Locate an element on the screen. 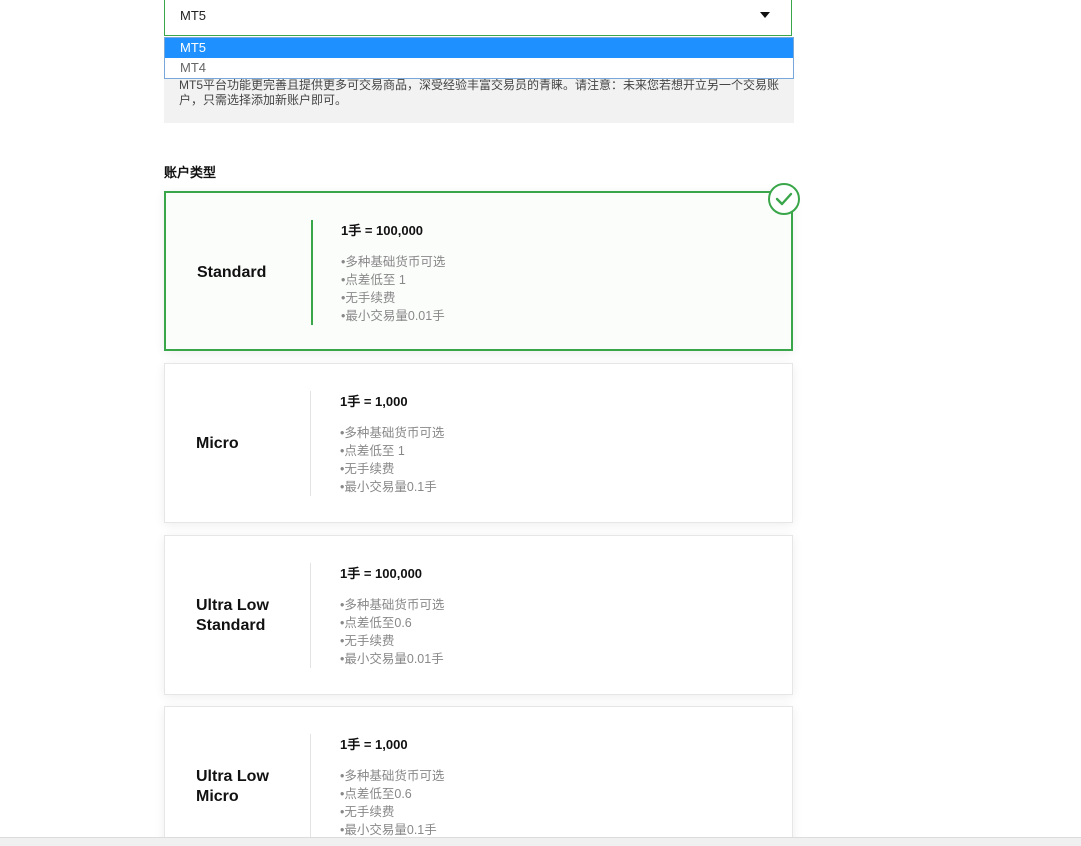  feature-list: •多种基础货币可选 •点差低至0.6 •无手续费 •最小交易量0.1手 is located at coordinates (392, 803).